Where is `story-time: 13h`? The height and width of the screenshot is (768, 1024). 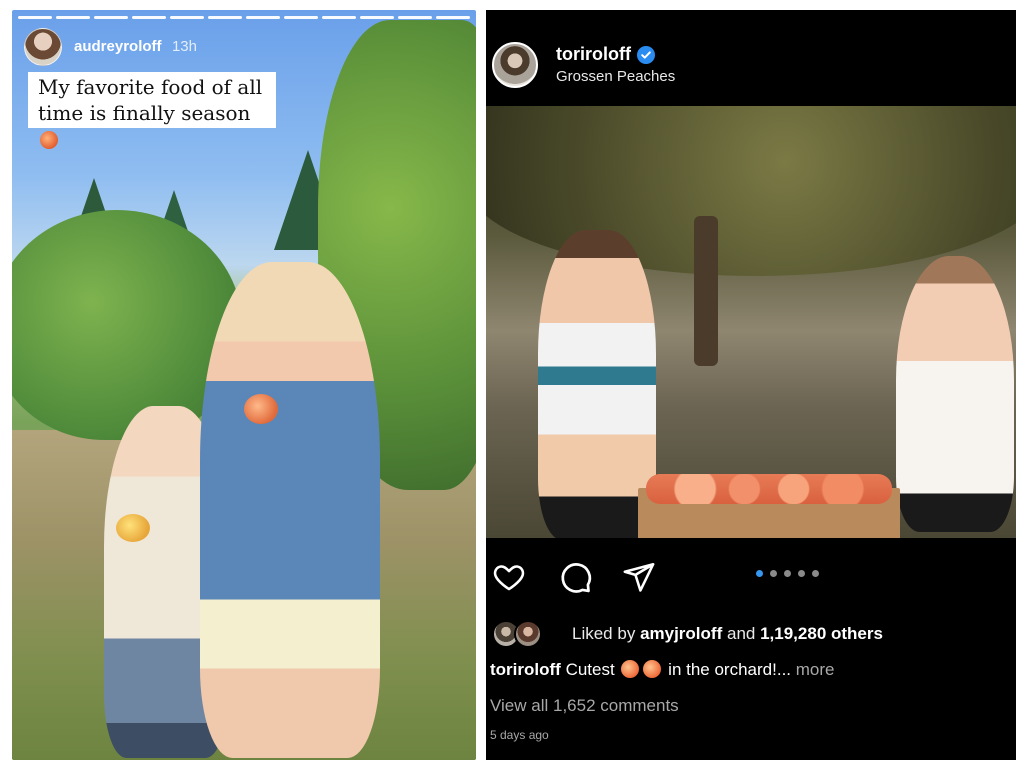 story-time: 13h is located at coordinates (184, 46).